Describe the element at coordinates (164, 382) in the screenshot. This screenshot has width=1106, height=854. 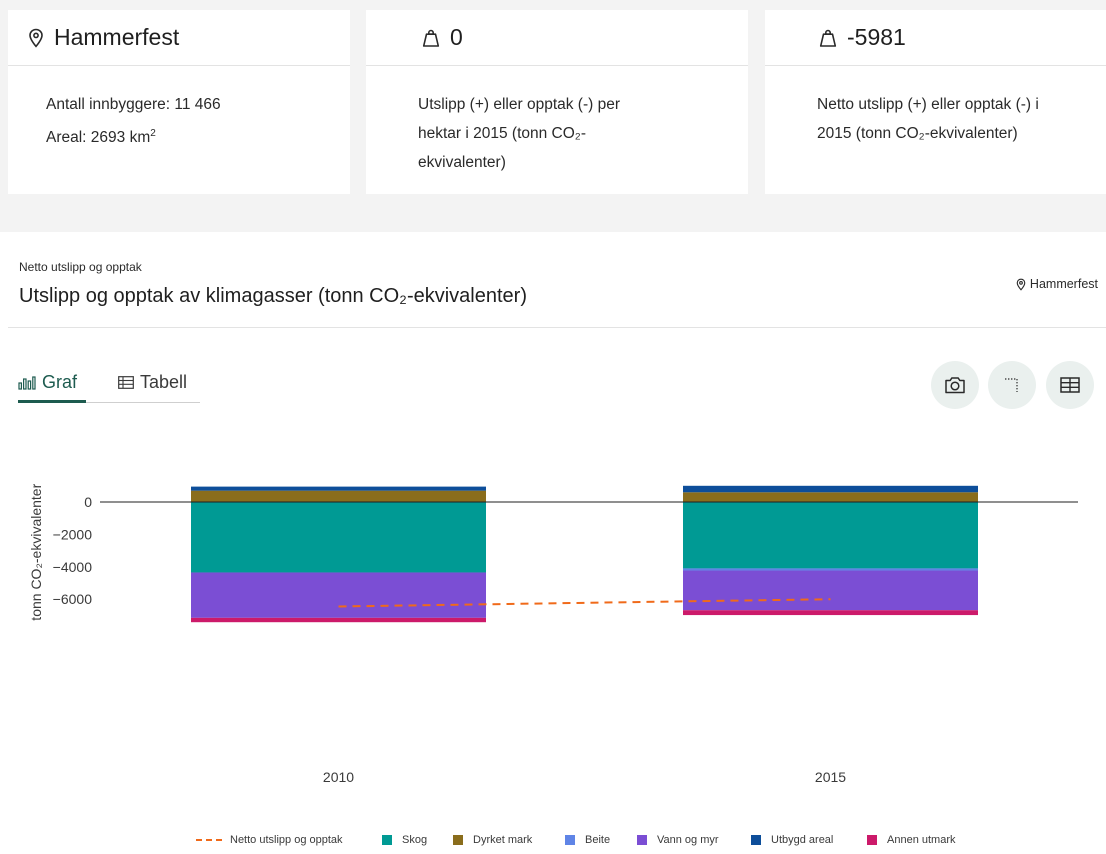
I see `tab-tabell-label: Tabell` at that location.